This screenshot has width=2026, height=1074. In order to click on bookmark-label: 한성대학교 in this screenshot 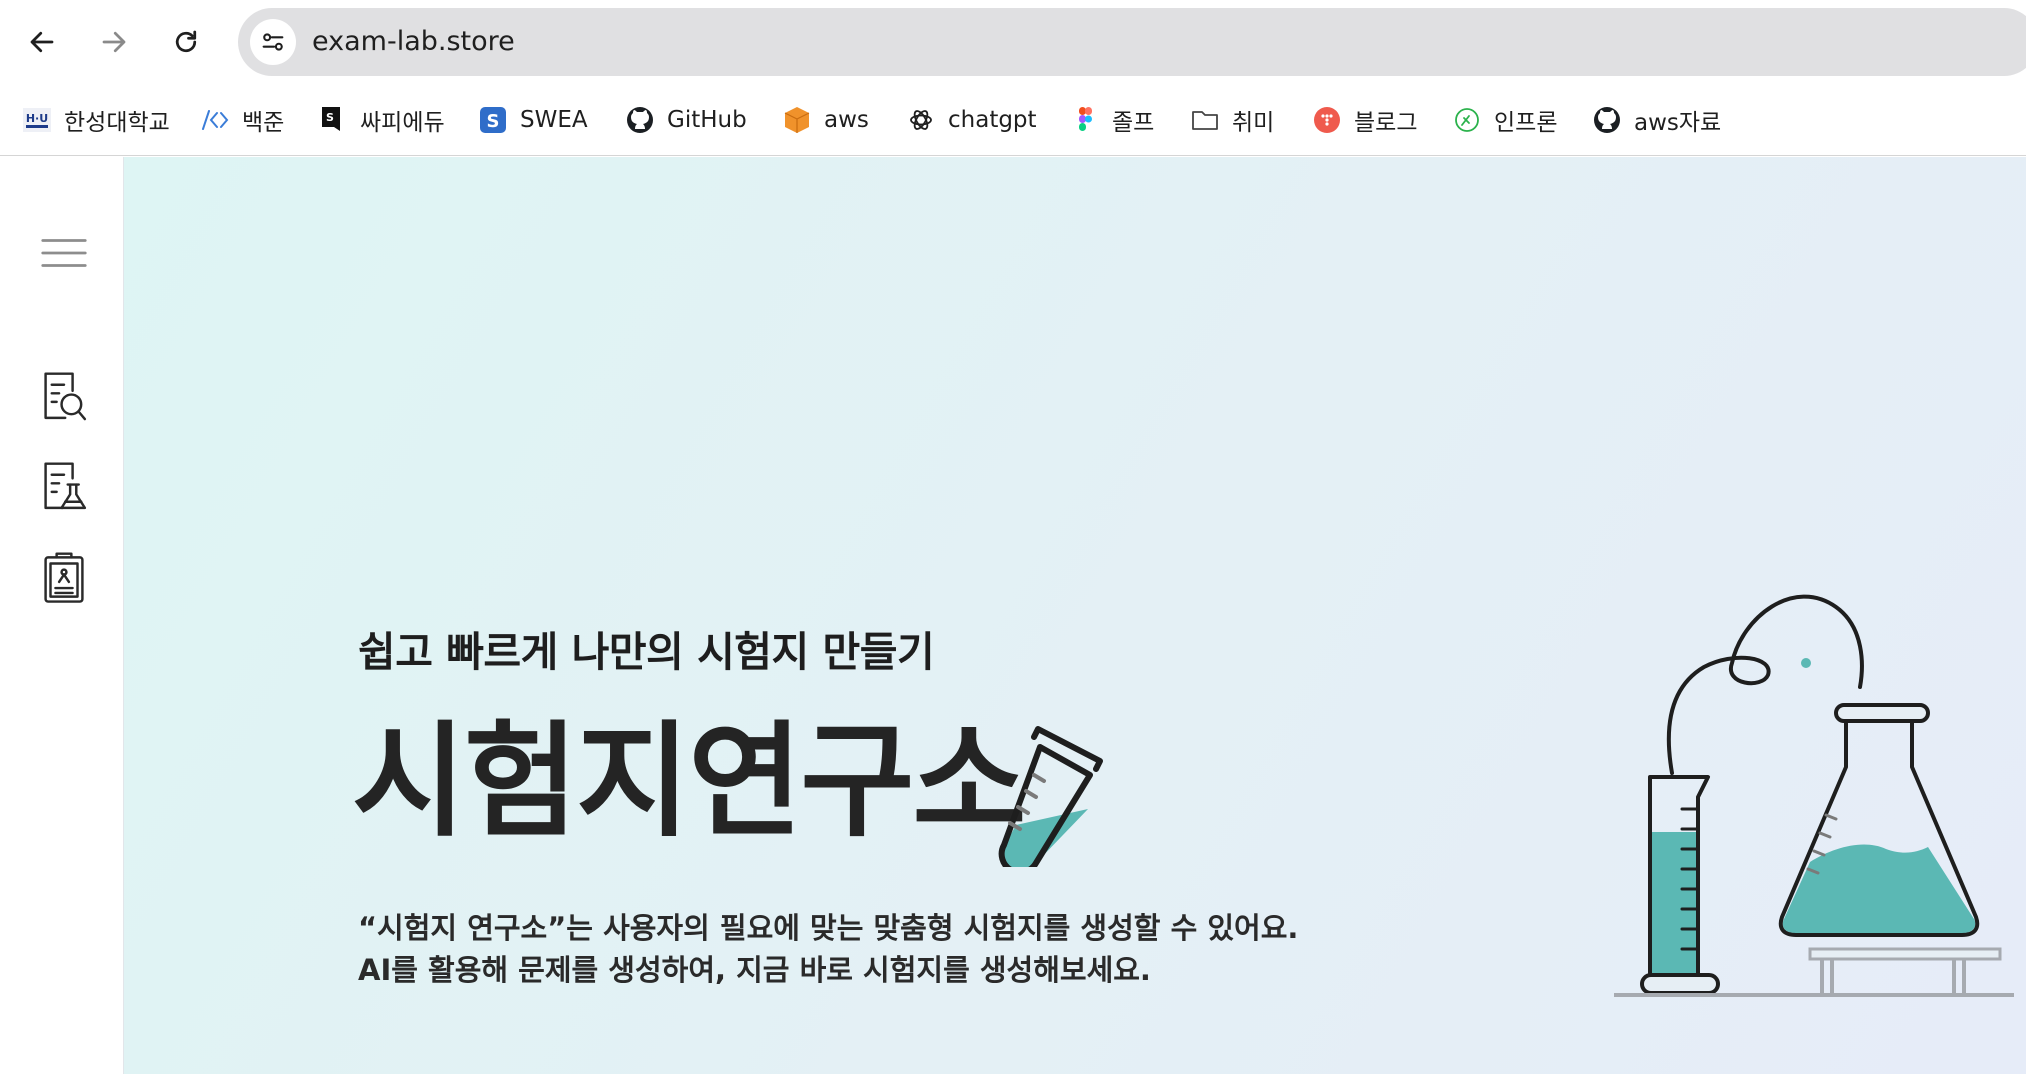, I will do `click(117, 123)`.